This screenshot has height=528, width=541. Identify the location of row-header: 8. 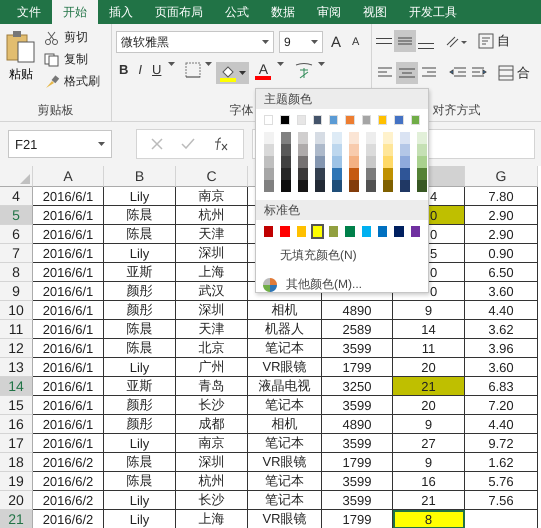
(16, 272).